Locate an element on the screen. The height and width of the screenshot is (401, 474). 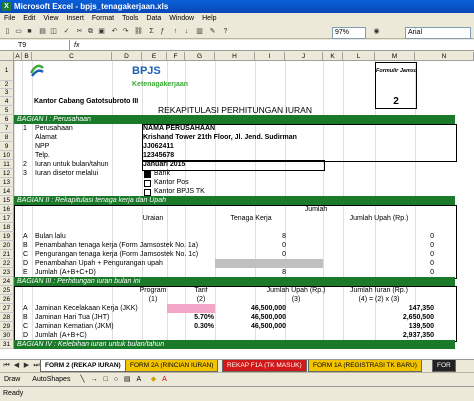
rectangle-icon: □ is located at coordinates (104, 379).